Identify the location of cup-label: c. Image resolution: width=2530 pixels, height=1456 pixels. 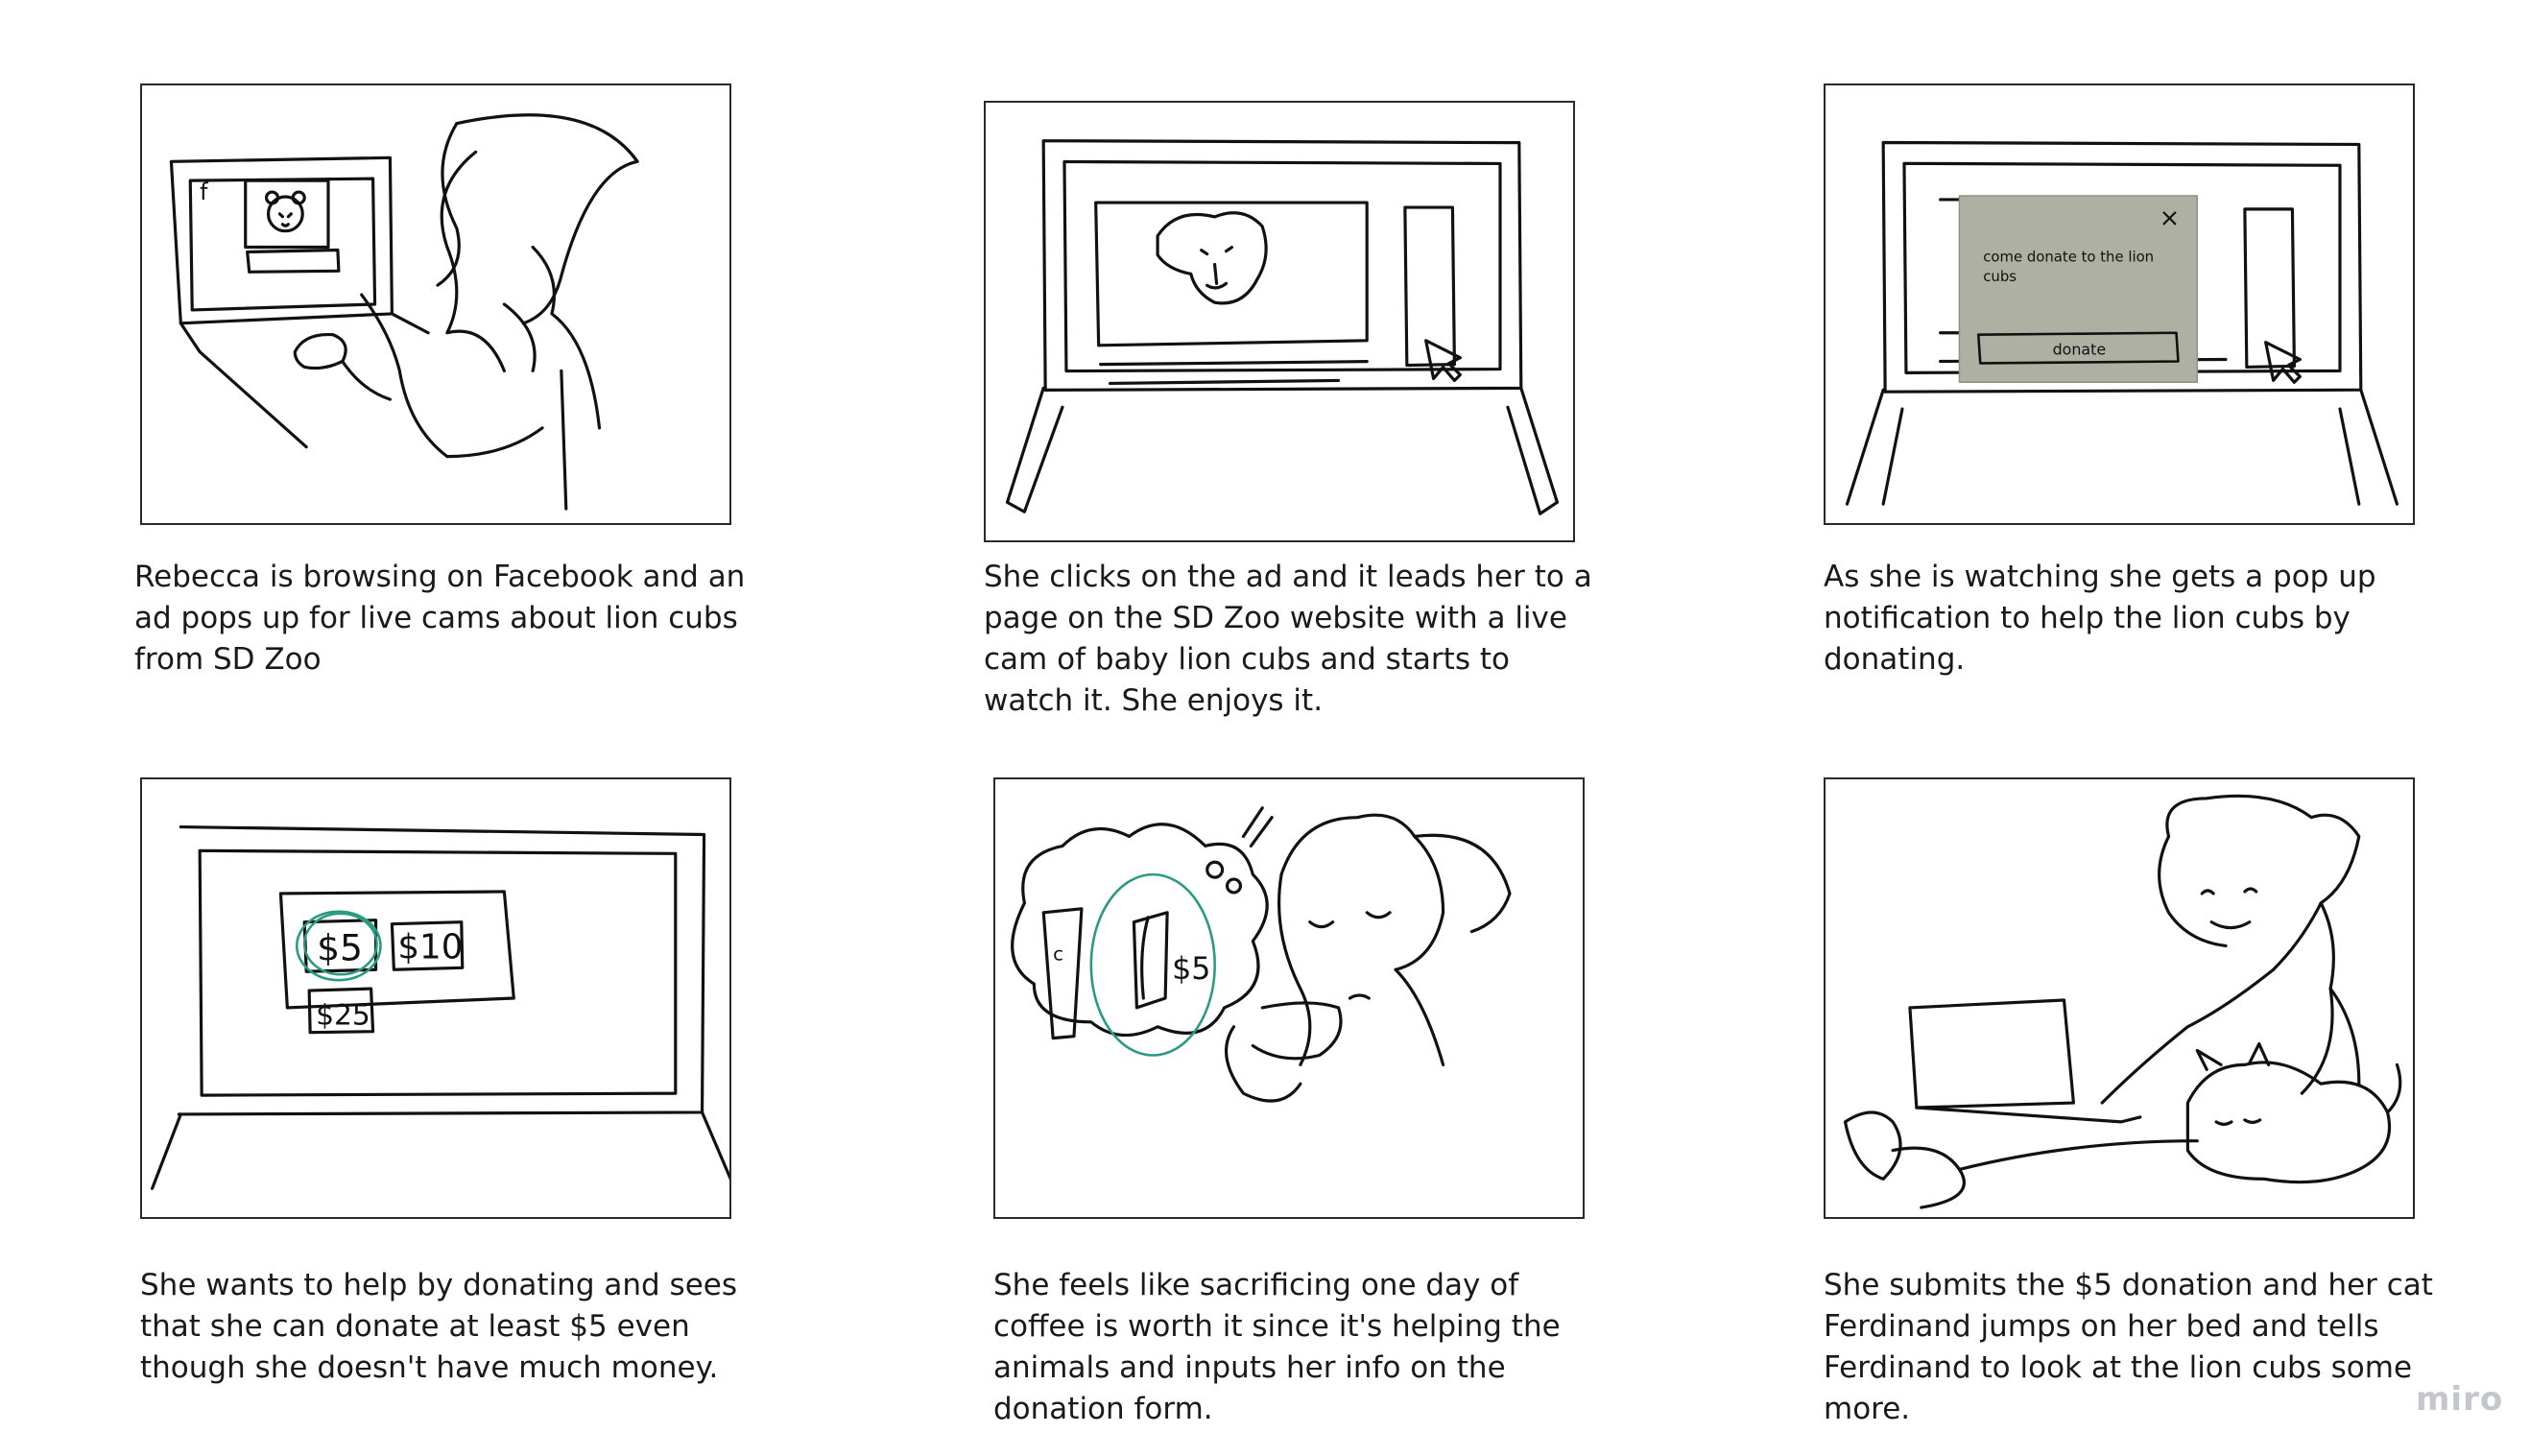
(1058, 954).